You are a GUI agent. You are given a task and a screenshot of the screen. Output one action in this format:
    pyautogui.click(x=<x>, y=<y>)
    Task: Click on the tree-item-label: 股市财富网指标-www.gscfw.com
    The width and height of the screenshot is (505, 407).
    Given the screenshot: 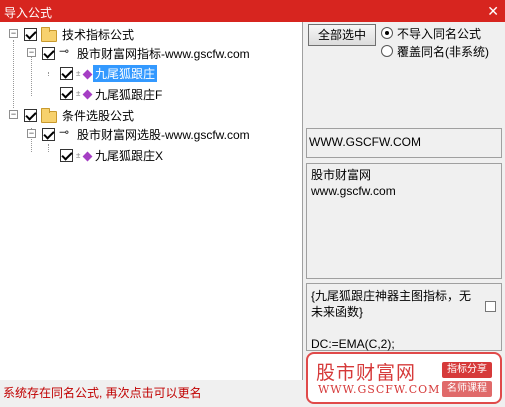 What is the action you would take?
    pyautogui.click(x=163, y=53)
    